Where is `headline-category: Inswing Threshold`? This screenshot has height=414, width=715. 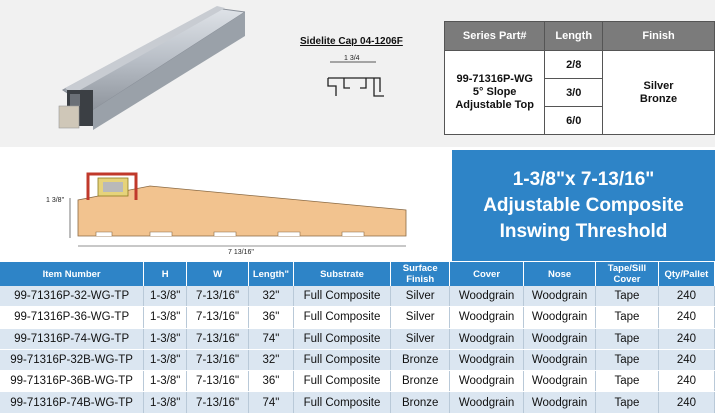
headline-category: Inswing Threshold is located at coordinates (583, 231).